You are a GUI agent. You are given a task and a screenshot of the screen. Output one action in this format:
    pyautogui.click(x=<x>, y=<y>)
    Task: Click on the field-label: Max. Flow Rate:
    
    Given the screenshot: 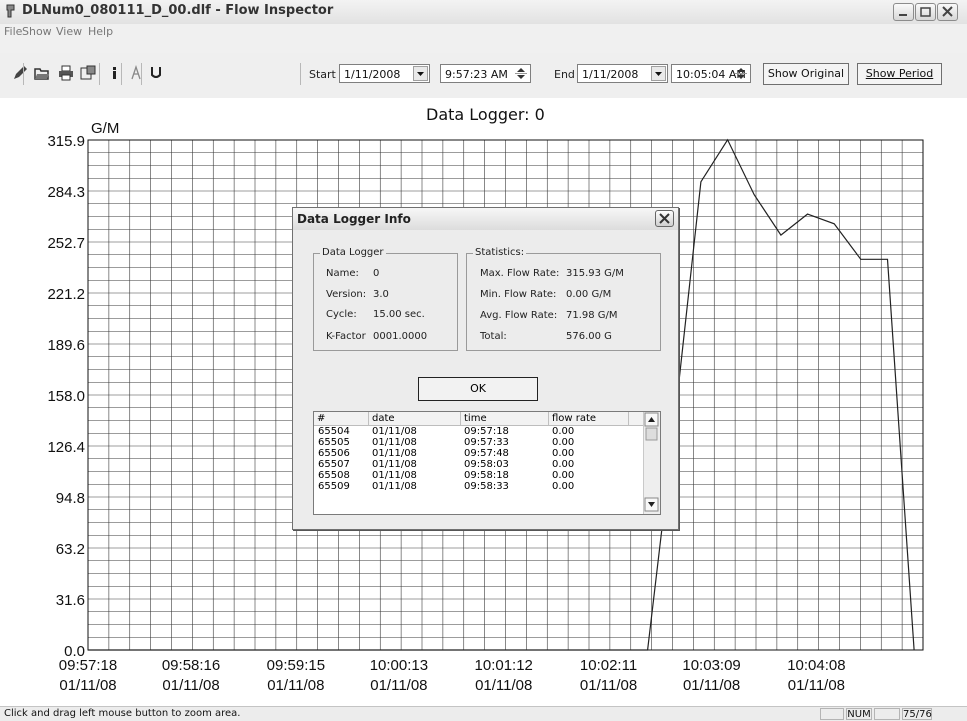 What is the action you would take?
    pyautogui.click(x=520, y=273)
    